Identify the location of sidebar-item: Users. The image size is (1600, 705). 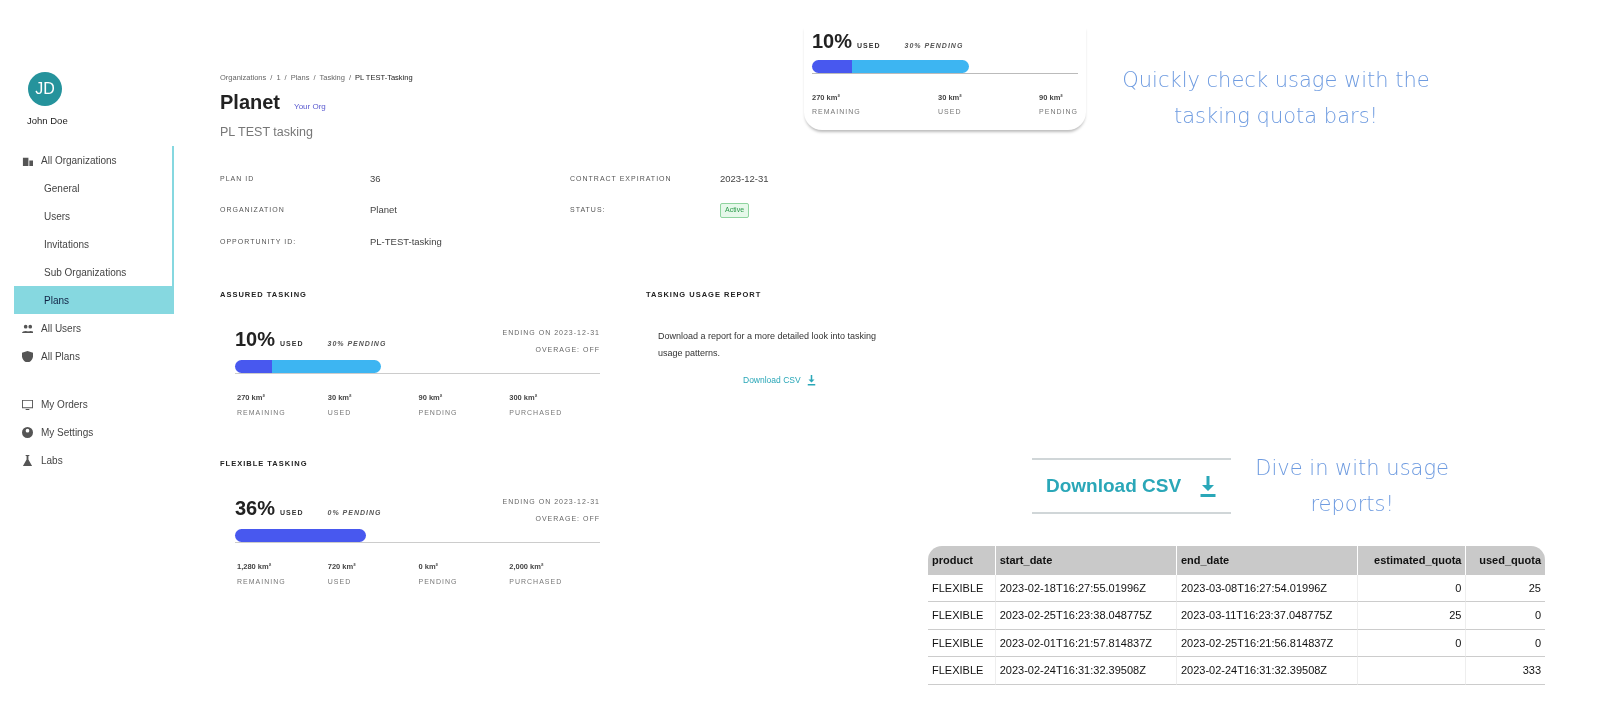
(93, 216).